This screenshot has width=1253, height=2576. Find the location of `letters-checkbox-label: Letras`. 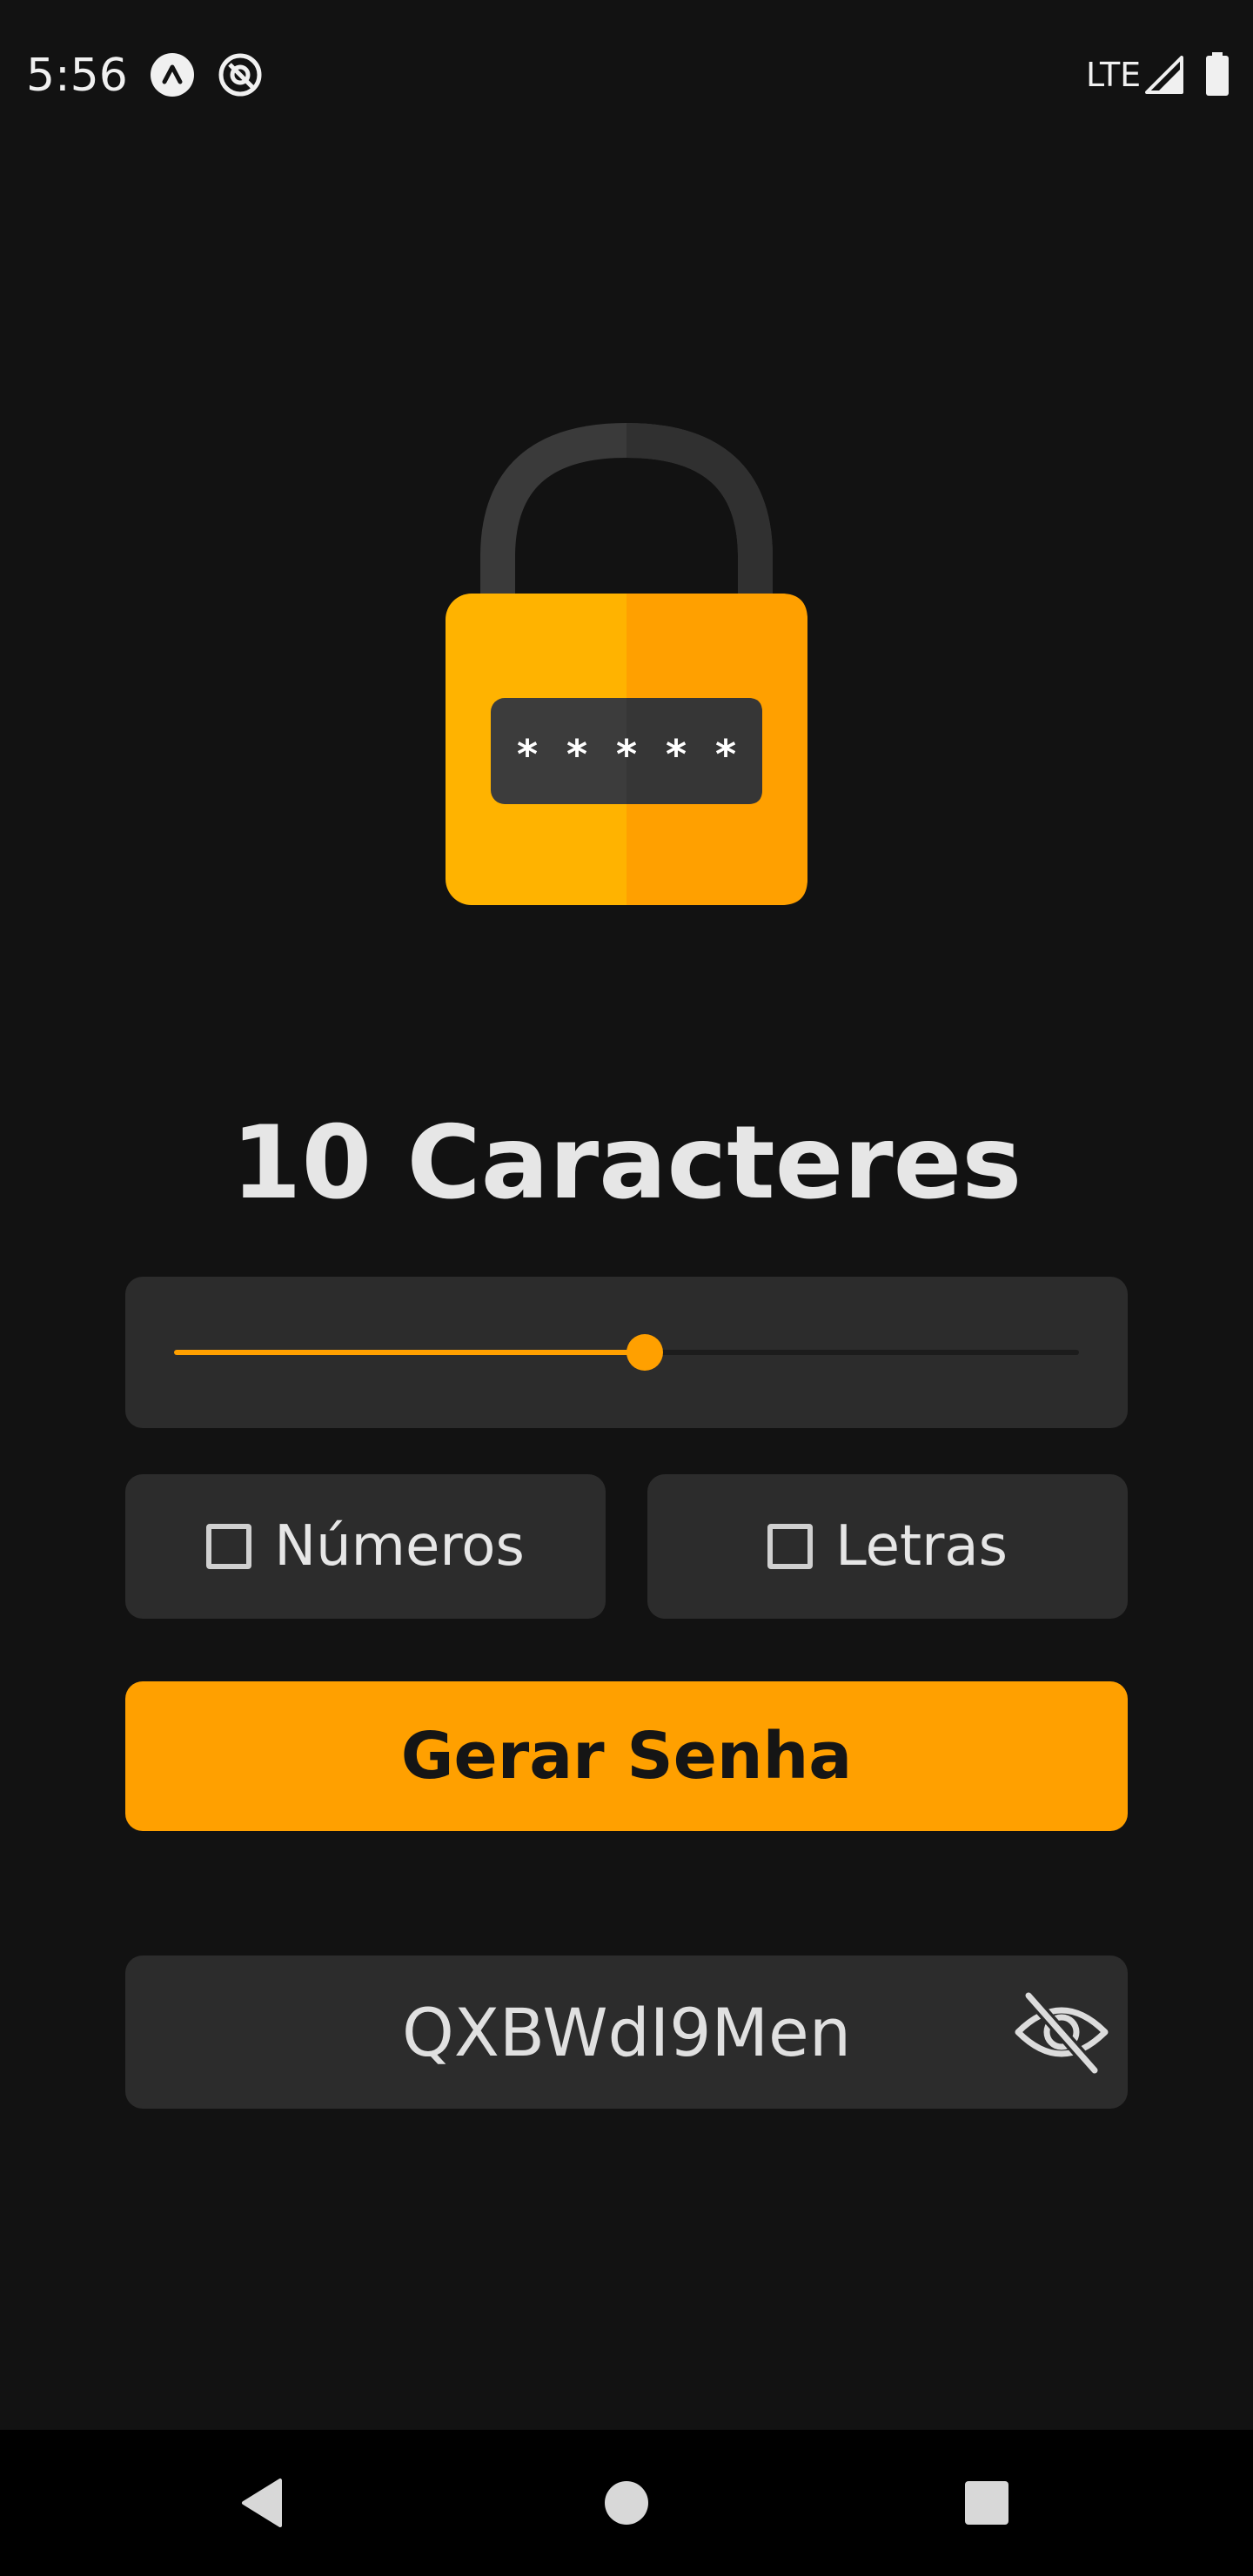

letters-checkbox-label: Letras is located at coordinates (921, 1546).